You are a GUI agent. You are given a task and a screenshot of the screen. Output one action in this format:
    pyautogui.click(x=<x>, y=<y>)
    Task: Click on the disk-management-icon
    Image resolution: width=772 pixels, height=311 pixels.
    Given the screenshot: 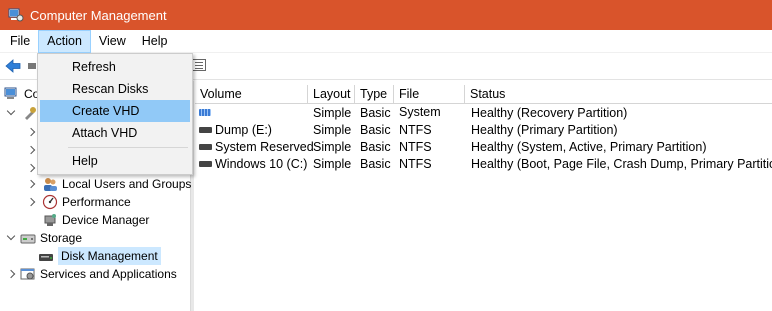 What is the action you would take?
    pyautogui.click(x=46, y=256)
    